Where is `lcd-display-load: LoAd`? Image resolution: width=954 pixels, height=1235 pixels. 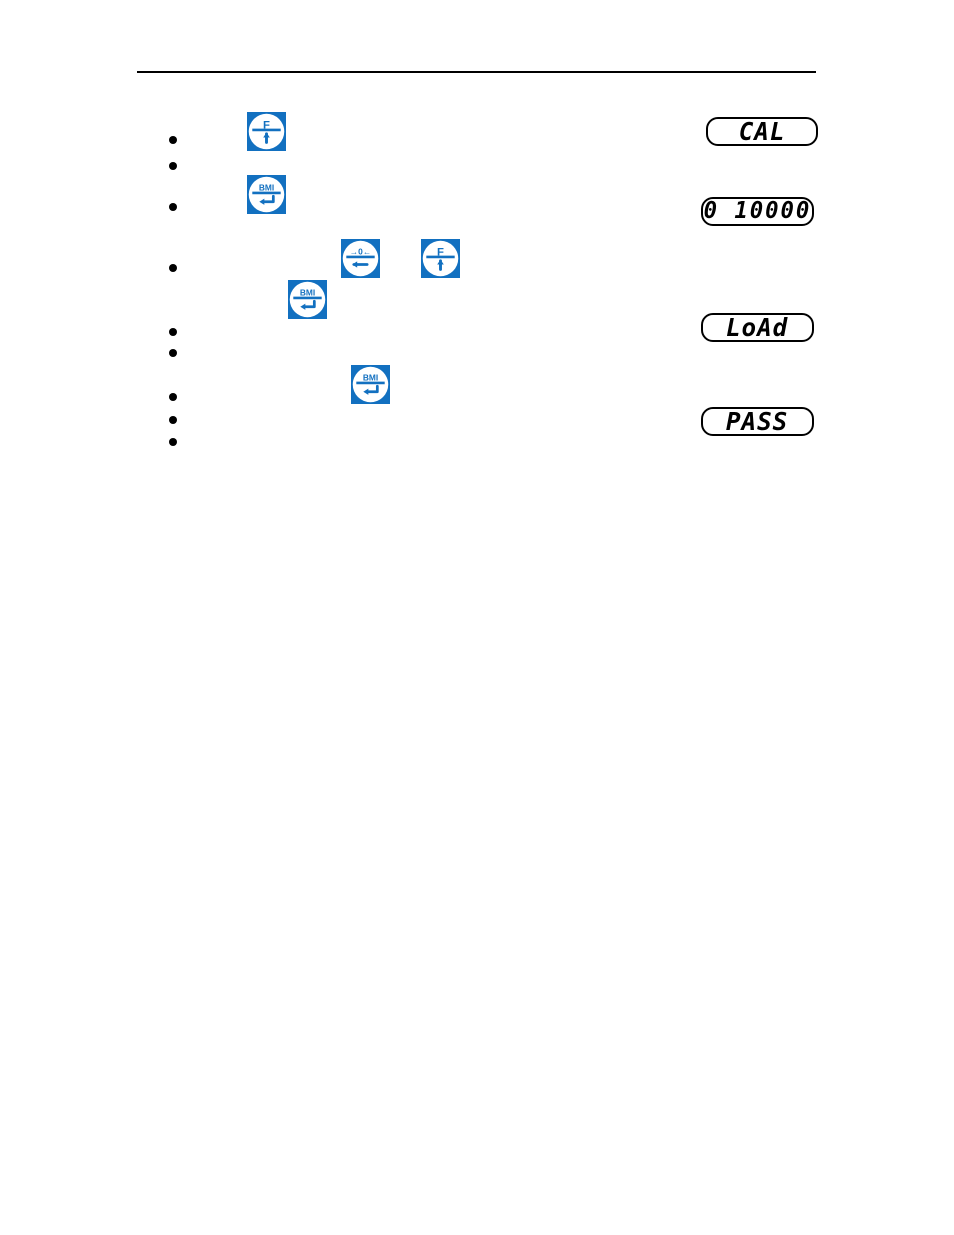 lcd-display-load: LoAd is located at coordinates (757, 327).